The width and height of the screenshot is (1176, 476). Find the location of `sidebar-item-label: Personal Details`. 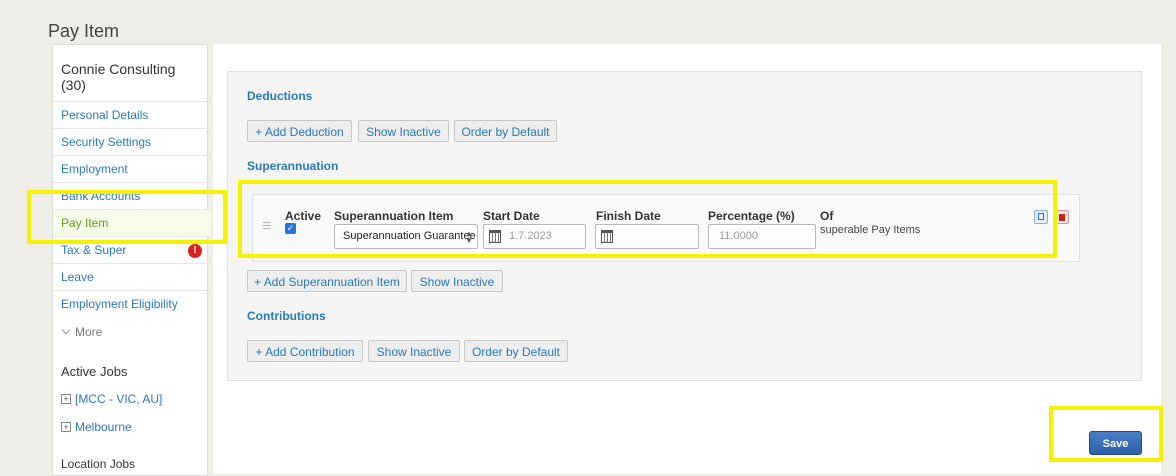

sidebar-item-label: Personal Details is located at coordinates (105, 115).